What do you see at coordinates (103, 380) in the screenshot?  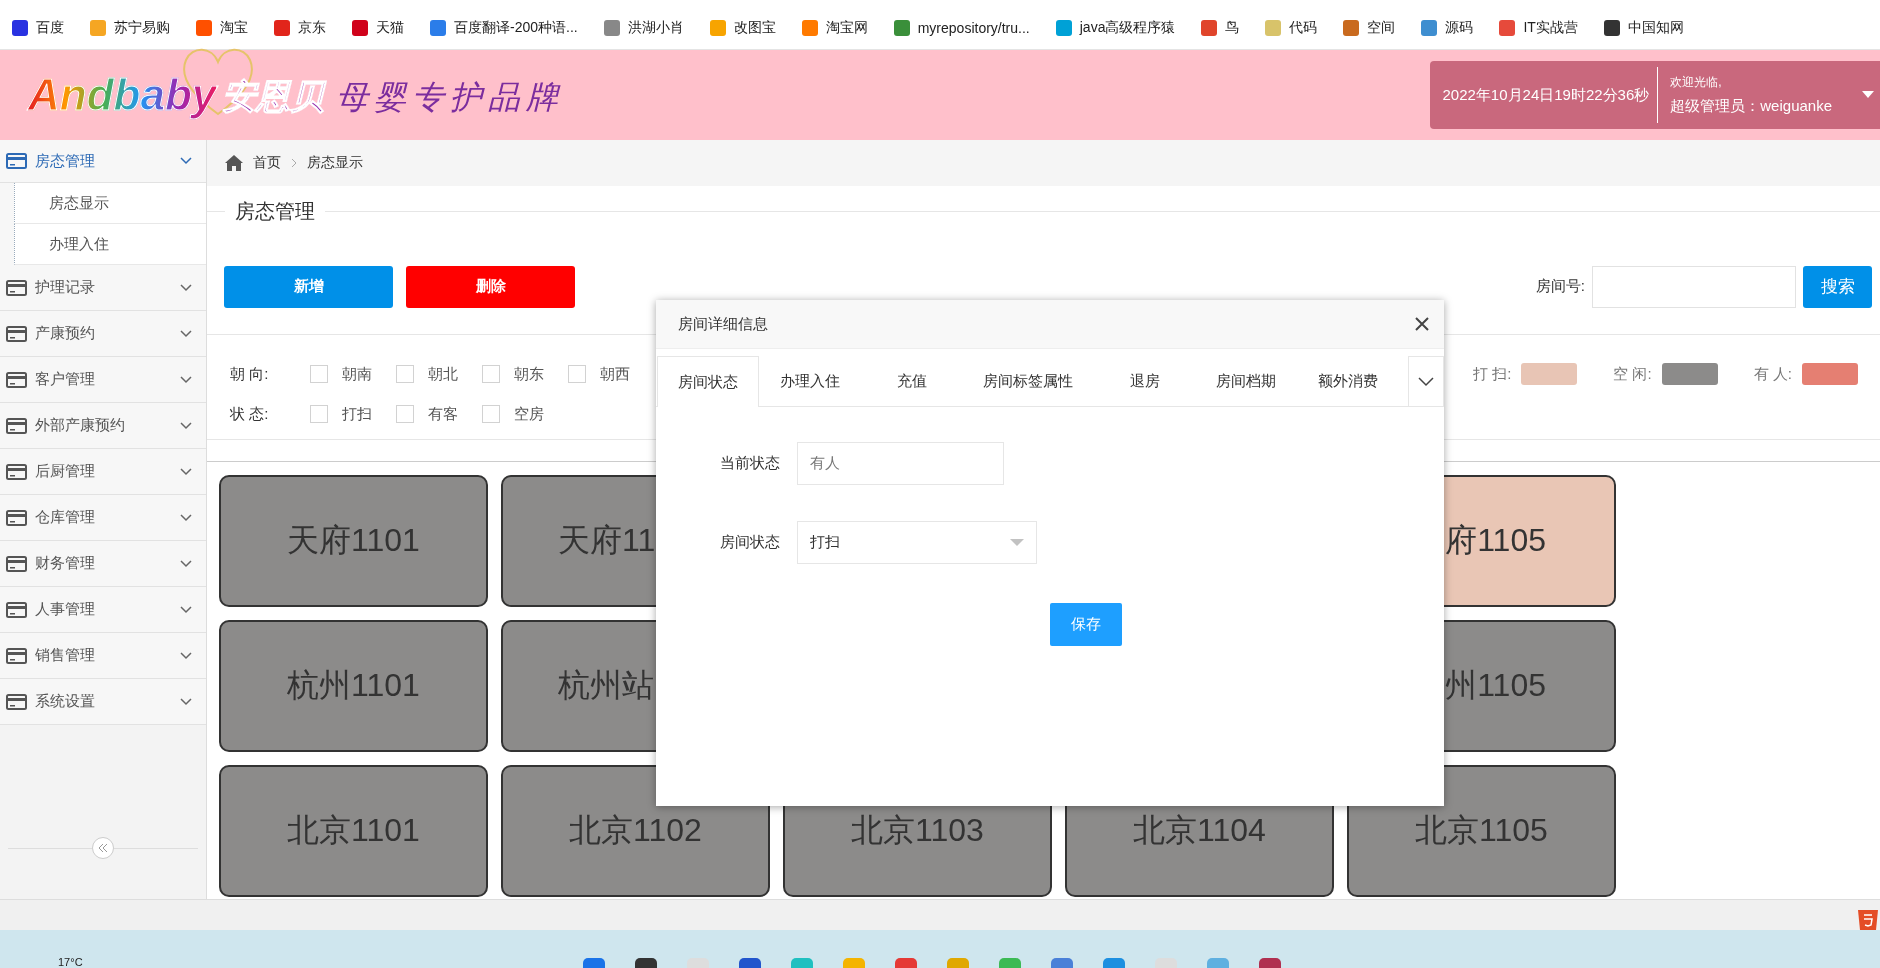 I see `sidebar-item: 客户管理` at bounding box center [103, 380].